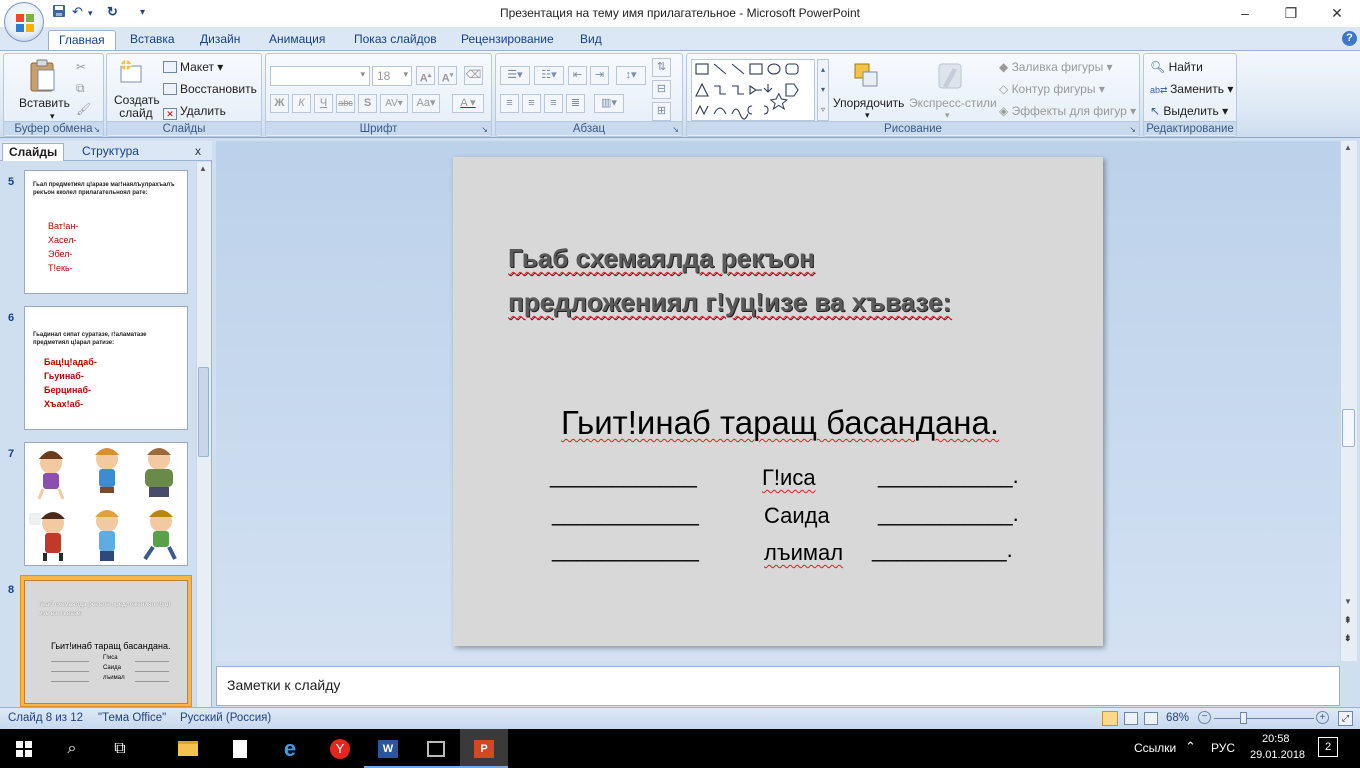  I want to click on quick-styles-button: Экспресс-стили, so click(953, 103).